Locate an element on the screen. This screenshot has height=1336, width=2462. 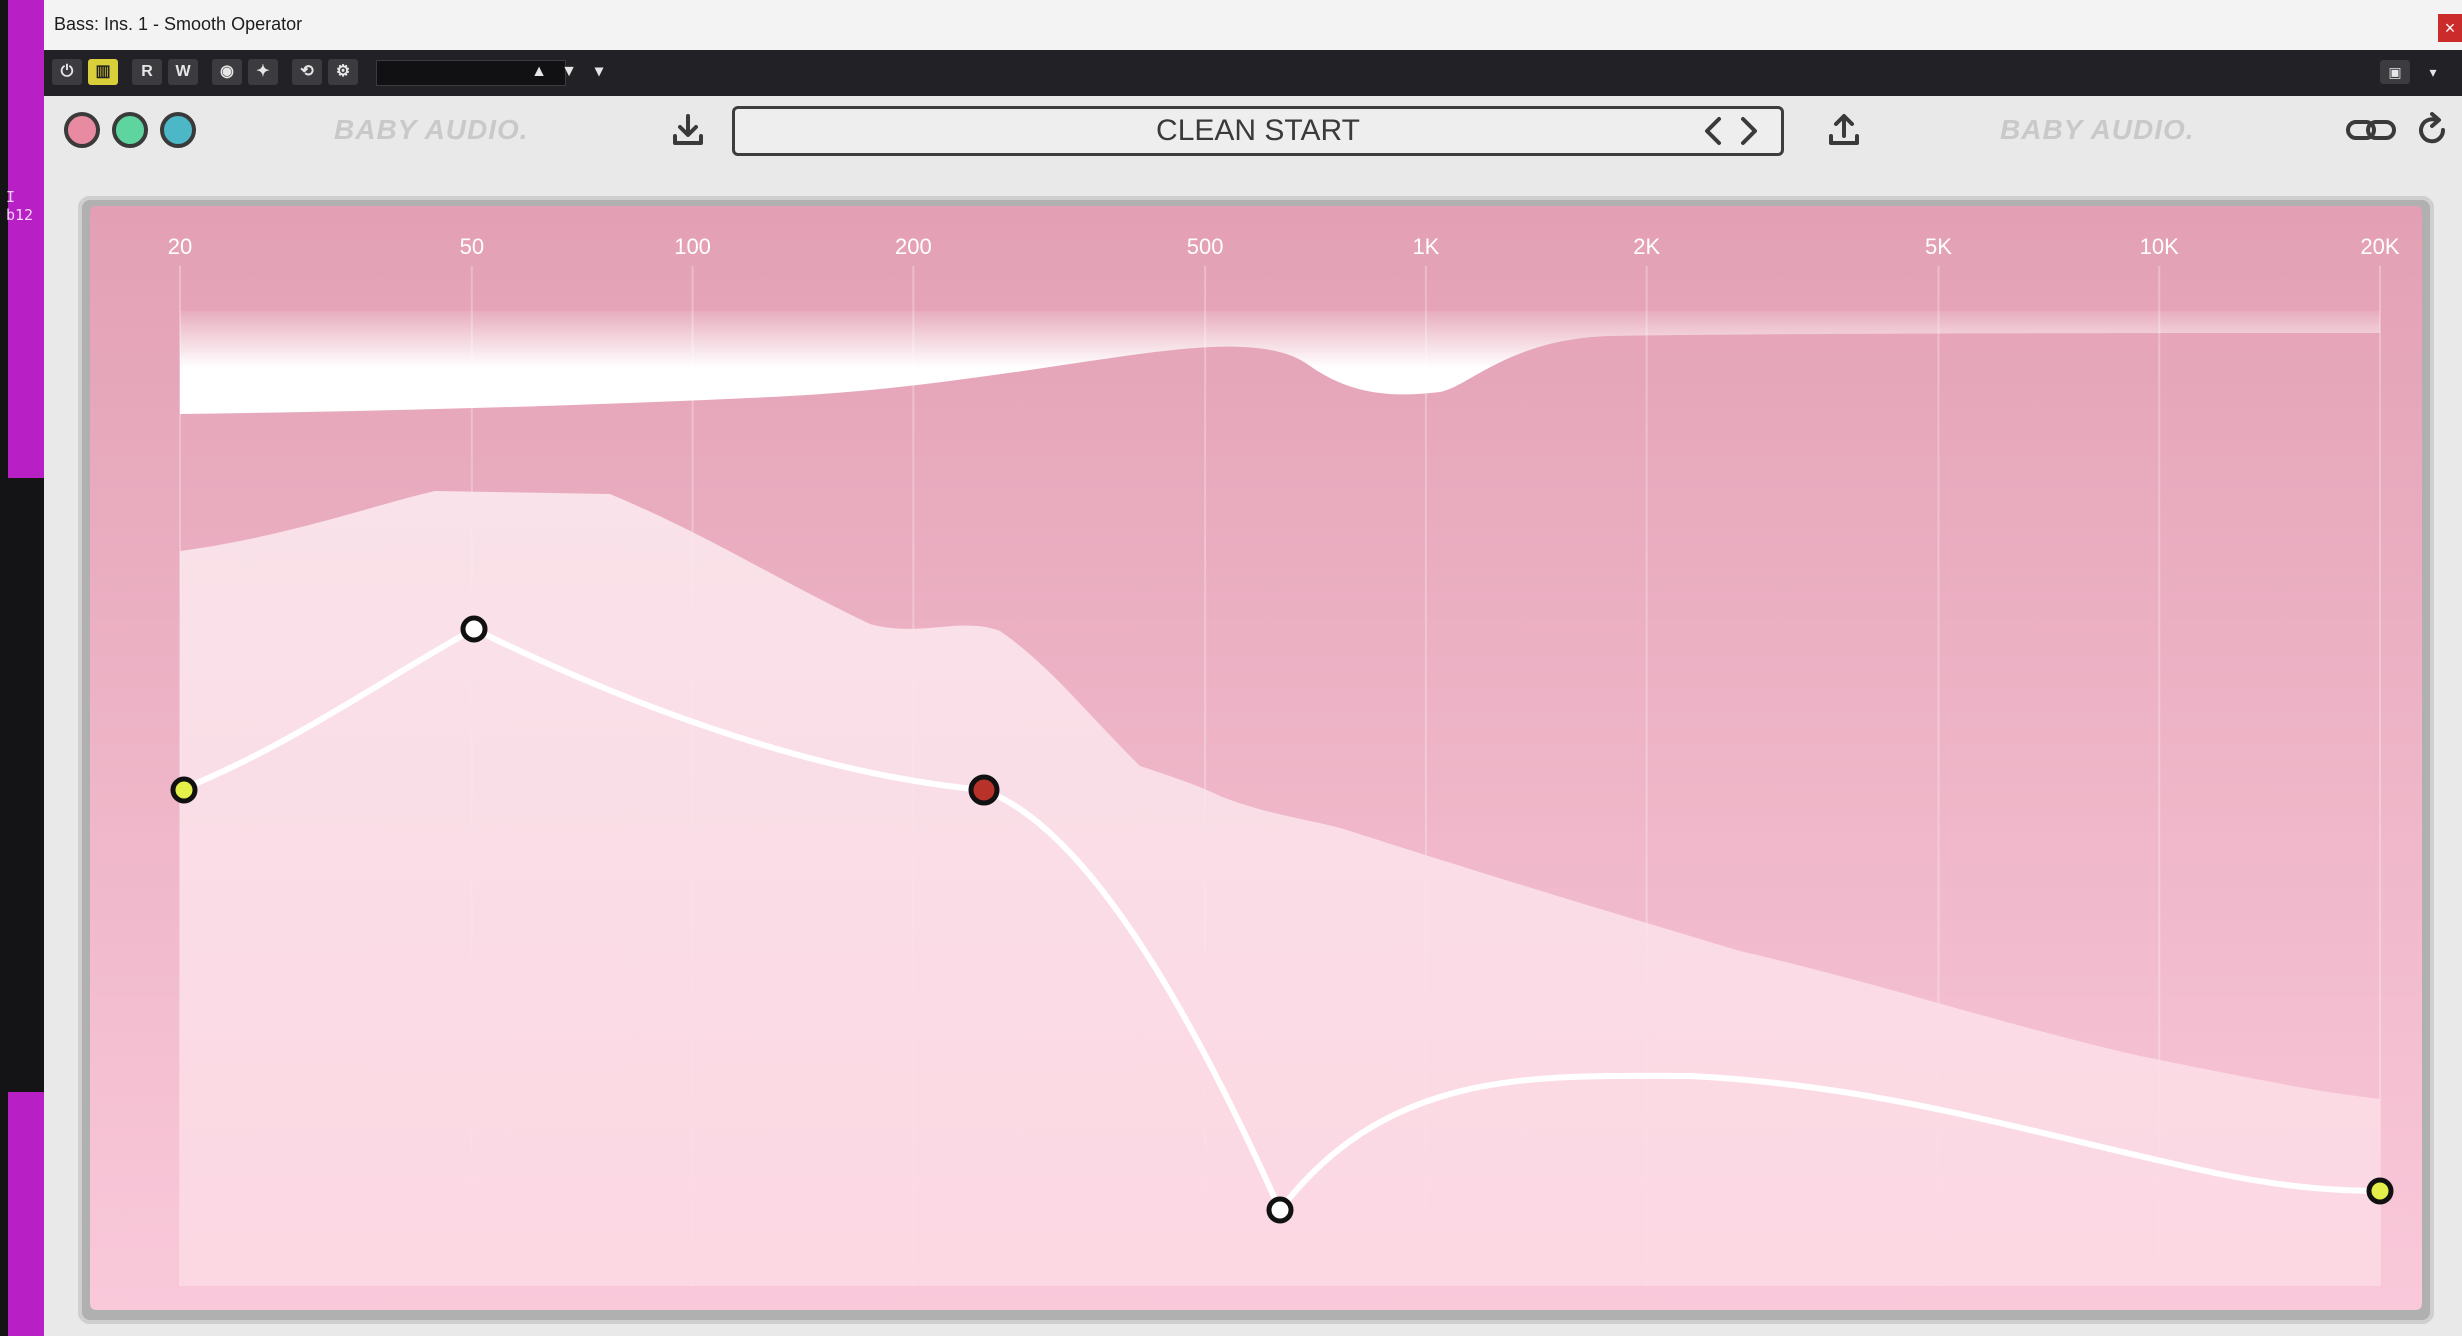
preset-menu-button: ▾ is located at coordinates (599, 72).